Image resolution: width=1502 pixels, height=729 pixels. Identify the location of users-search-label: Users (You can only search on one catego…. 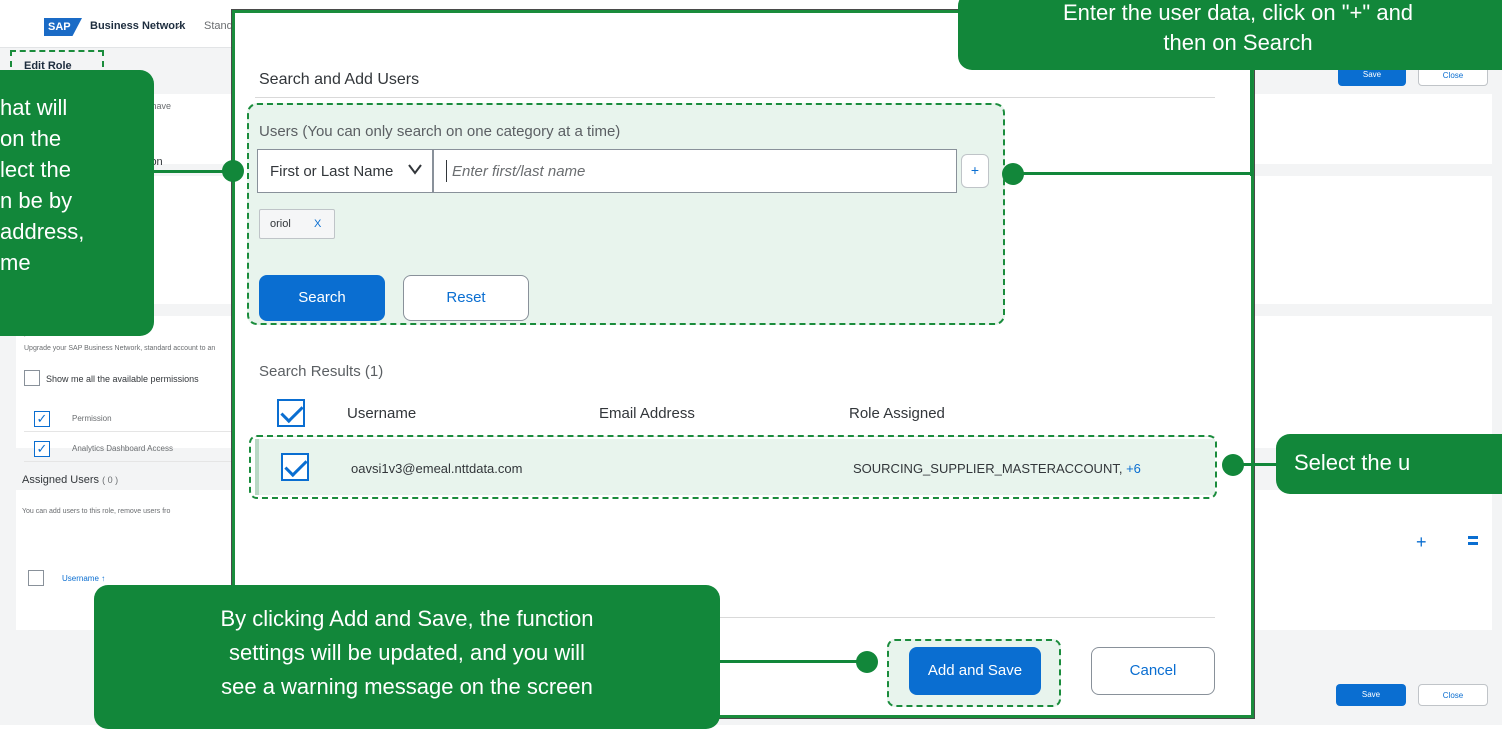
(440, 131).